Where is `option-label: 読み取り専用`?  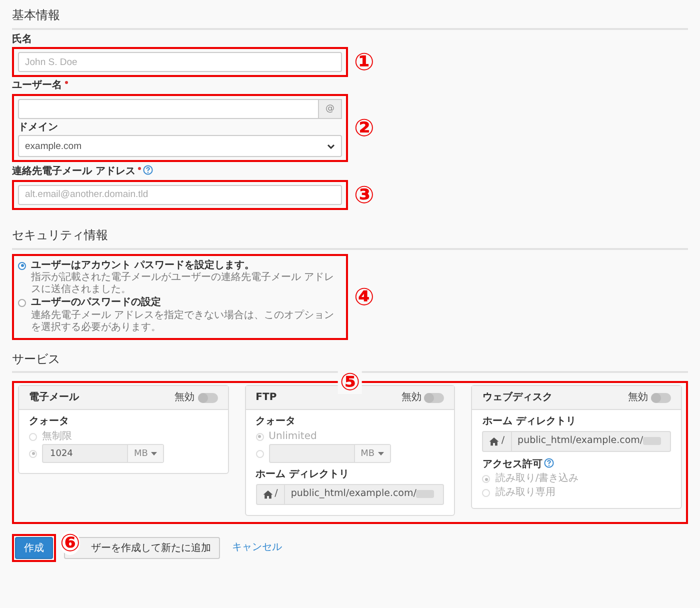 option-label: 読み取り専用 is located at coordinates (525, 492).